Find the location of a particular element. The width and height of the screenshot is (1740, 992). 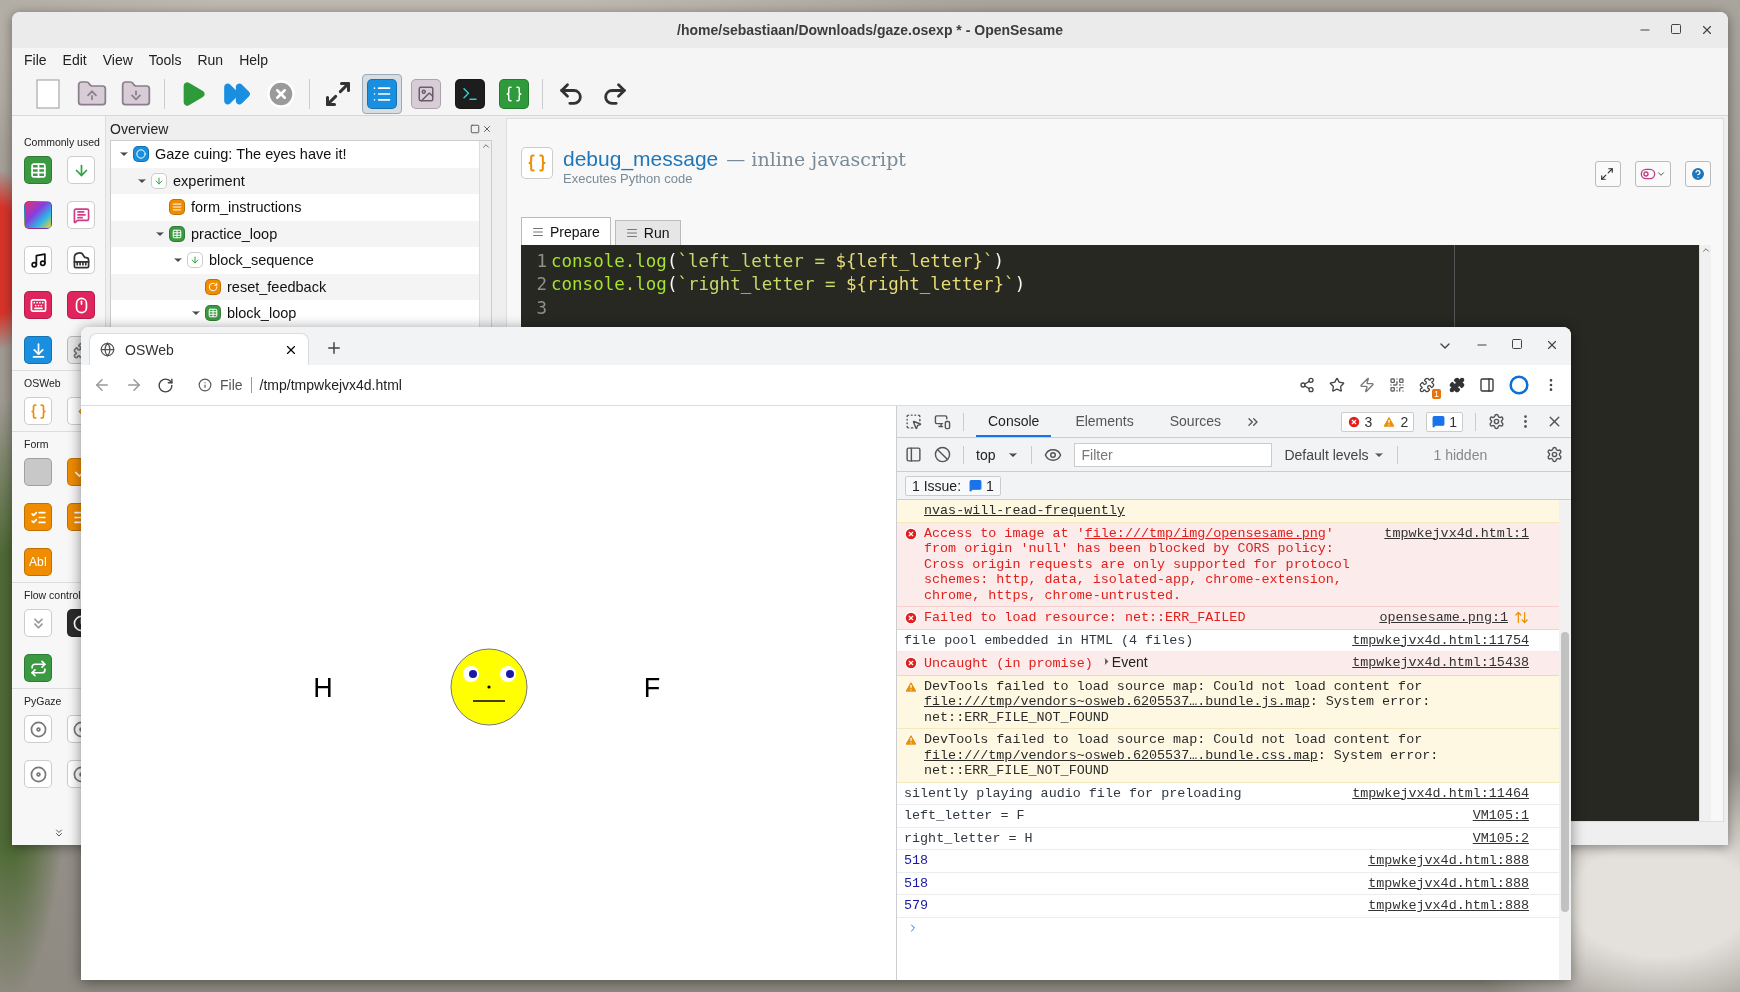

item-name: debug_message is located at coordinates (641, 159).